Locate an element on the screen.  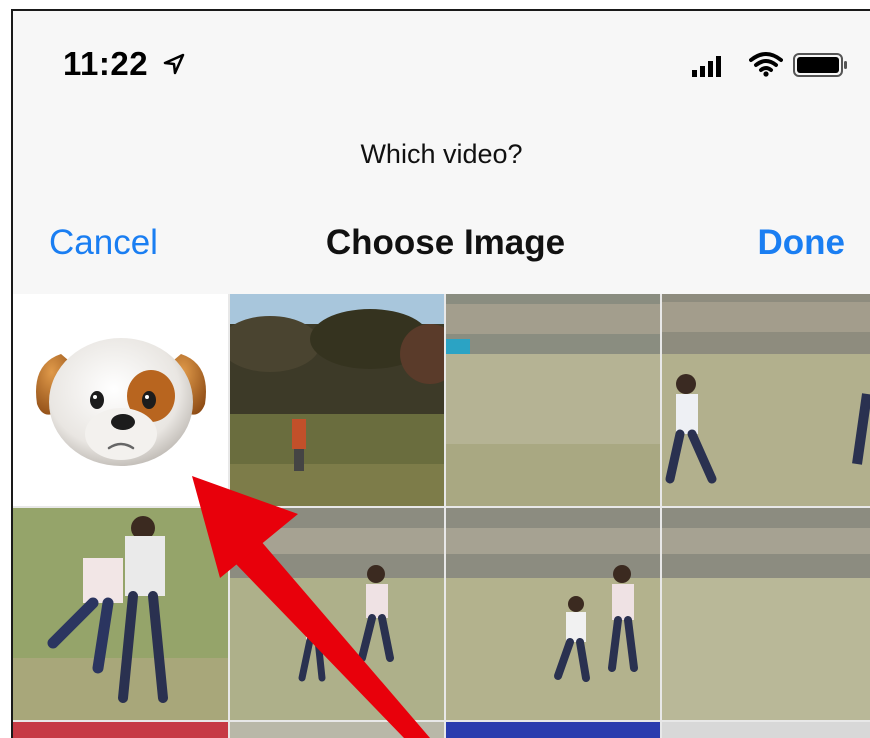
status-bar: 11:22 is located at coordinates (441, 61).